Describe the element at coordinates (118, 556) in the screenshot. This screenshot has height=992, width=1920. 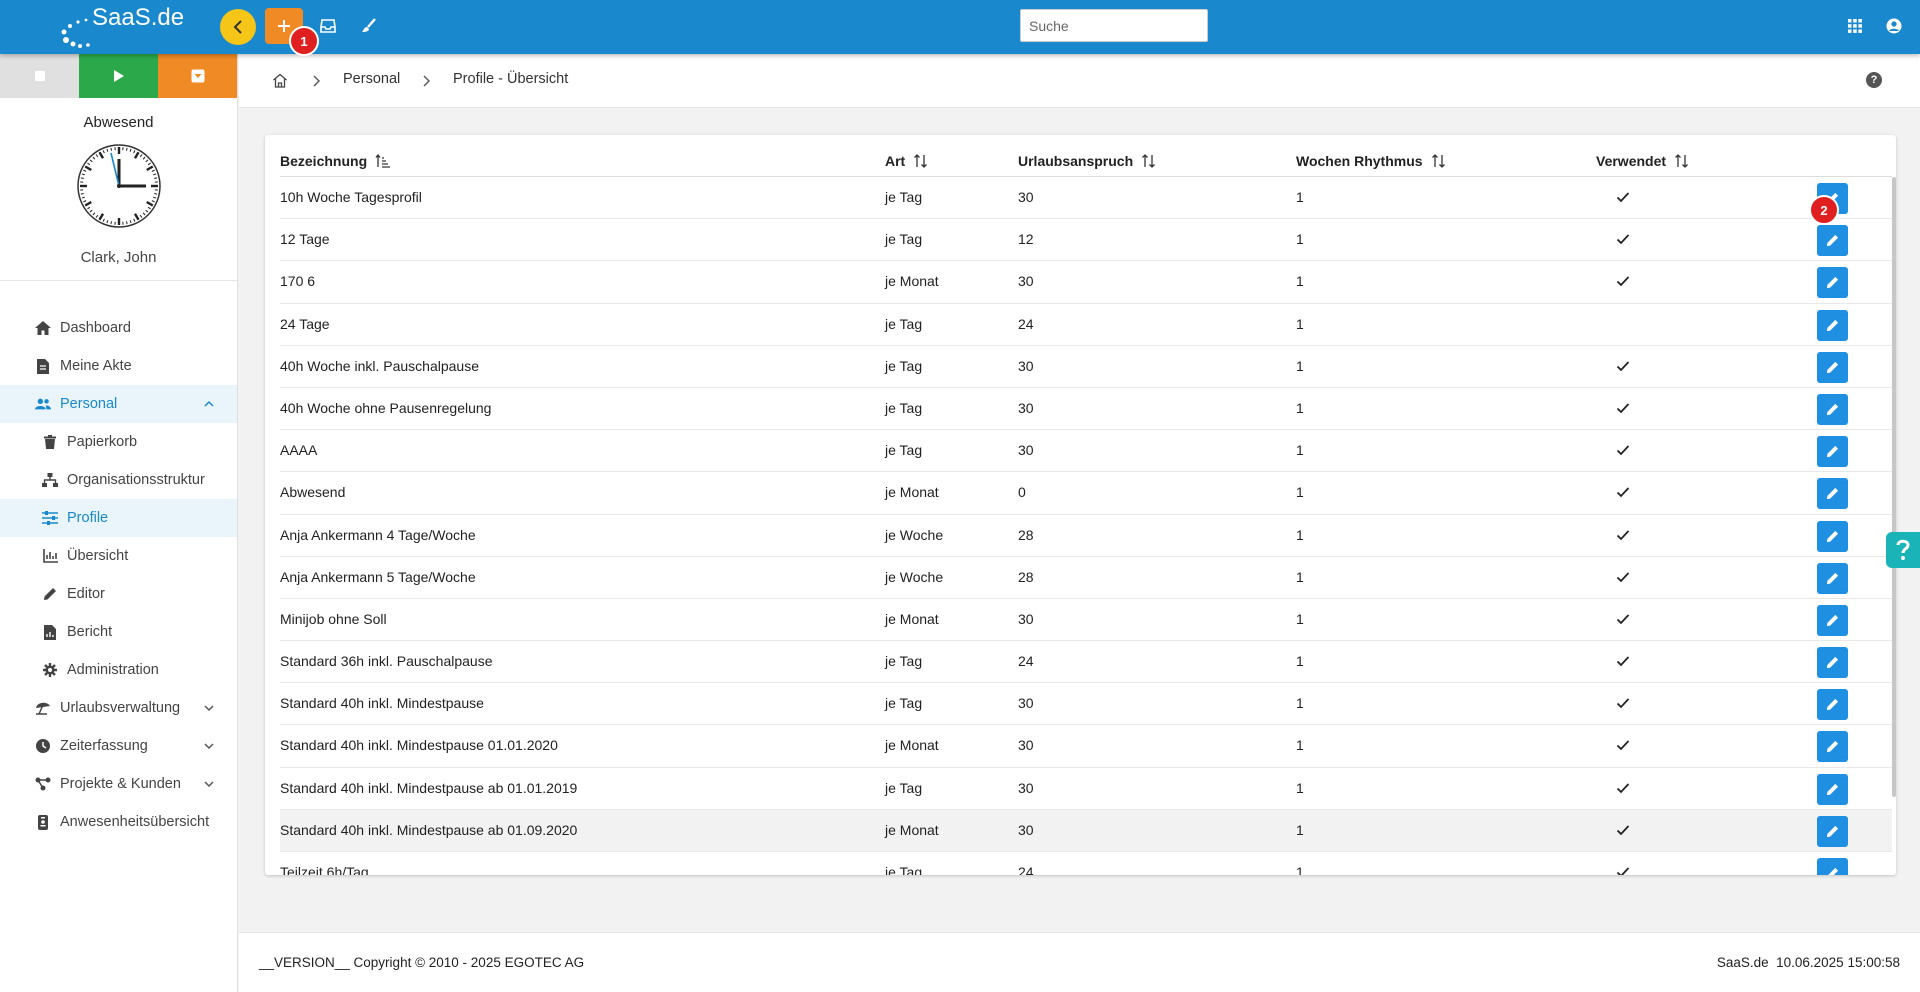
I see `nav-uebersicht: Übersicht` at that location.